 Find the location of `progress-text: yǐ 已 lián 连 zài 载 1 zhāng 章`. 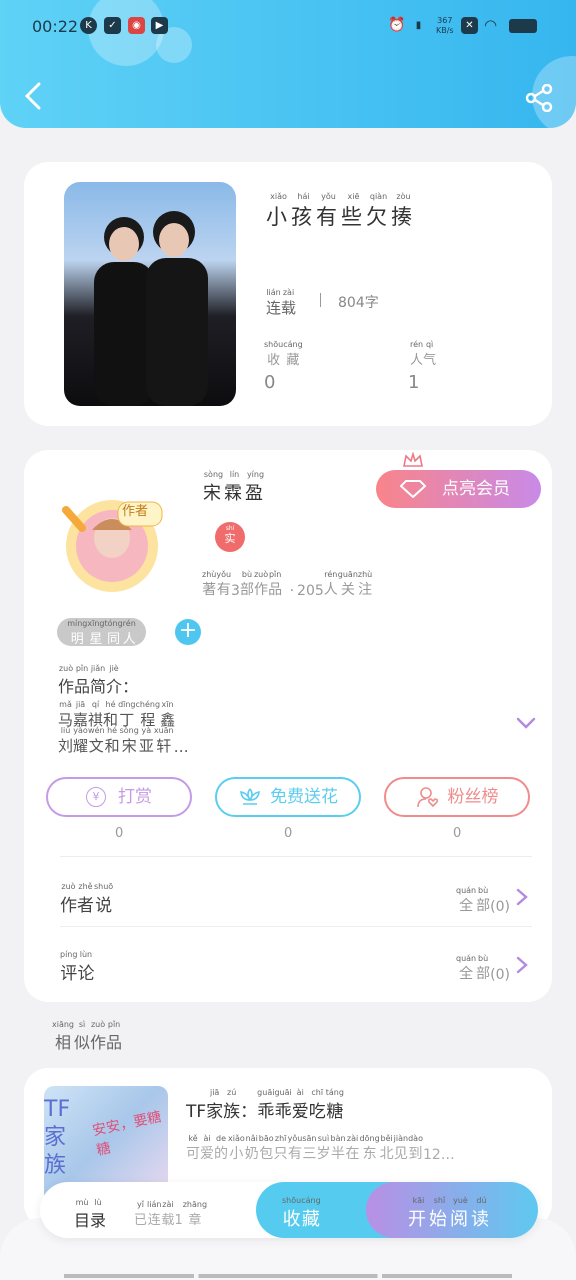

progress-text: yǐ 已 lián 连 zài 载 1 zhāng 章 is located at coordinates (171, 1214).